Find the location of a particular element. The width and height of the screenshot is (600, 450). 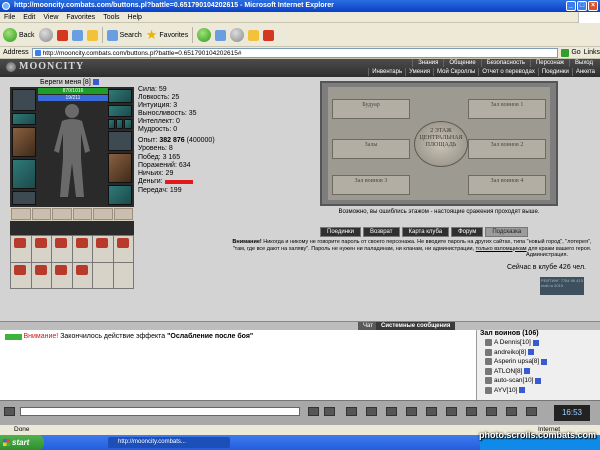

nav-skills: Умения is located at coordinates (419, 72).